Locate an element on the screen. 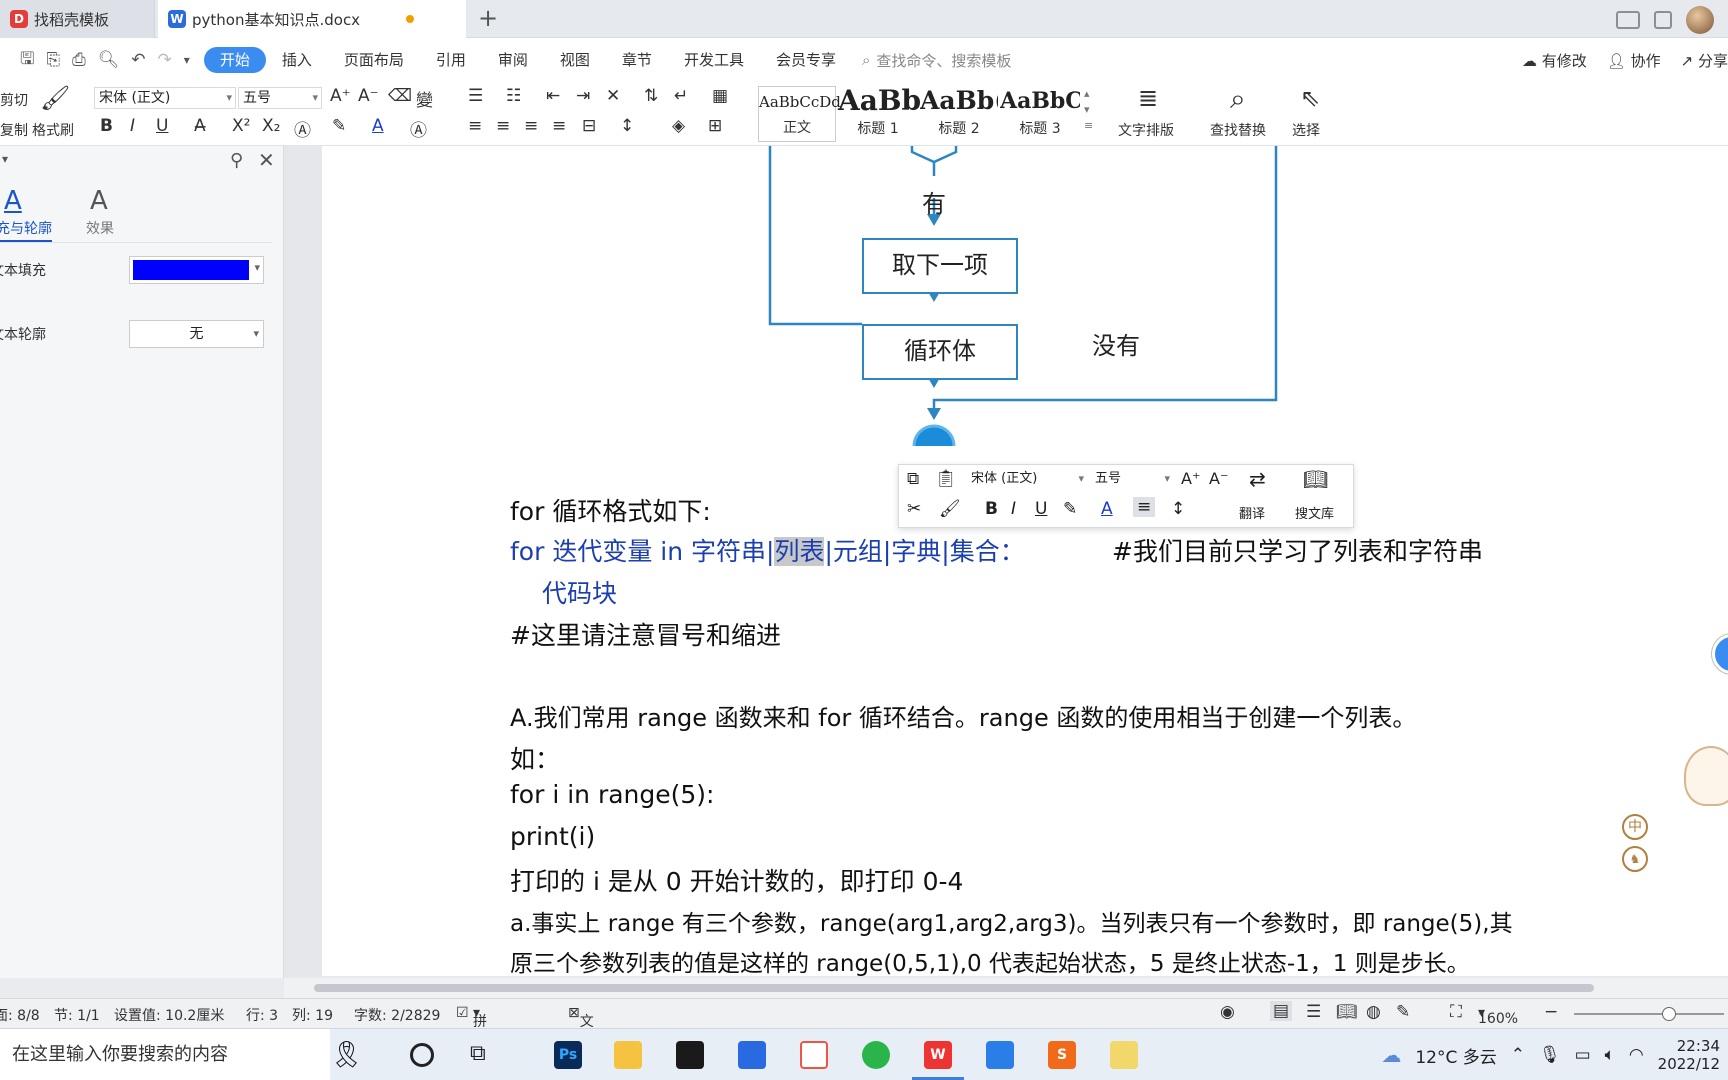  select-label: 选择 is located at coordinates (1306, 130).